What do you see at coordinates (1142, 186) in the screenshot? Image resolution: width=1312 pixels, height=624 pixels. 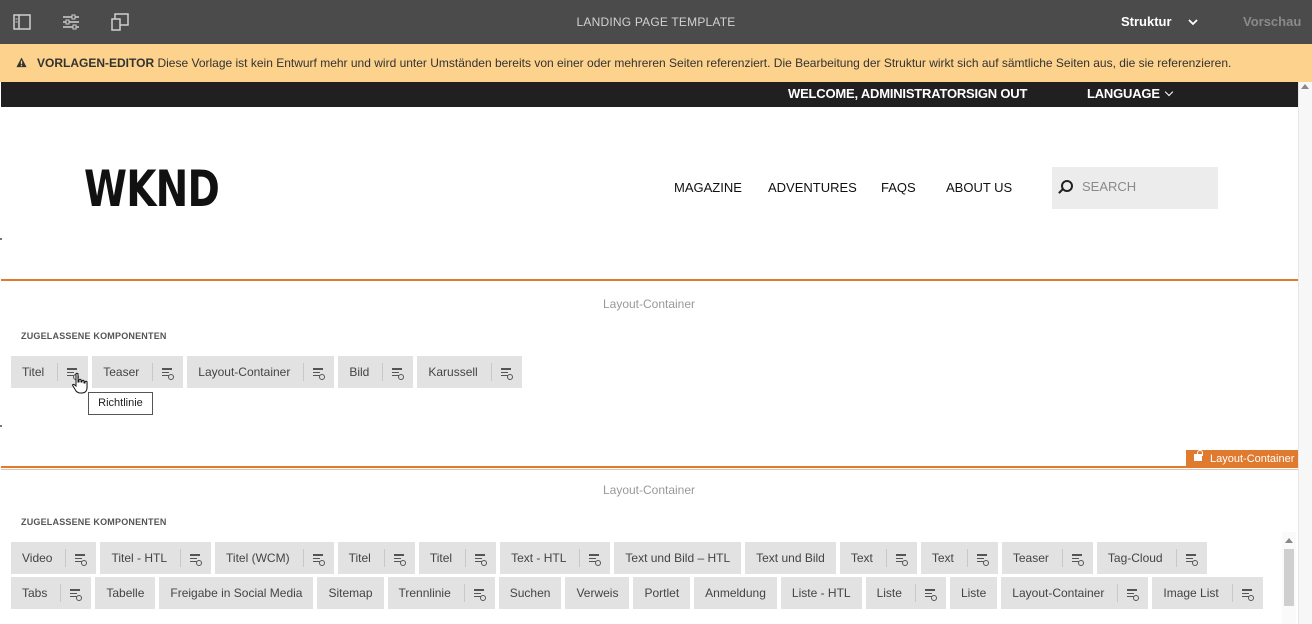 I see `search-input` at bounding box center [1142, 186].